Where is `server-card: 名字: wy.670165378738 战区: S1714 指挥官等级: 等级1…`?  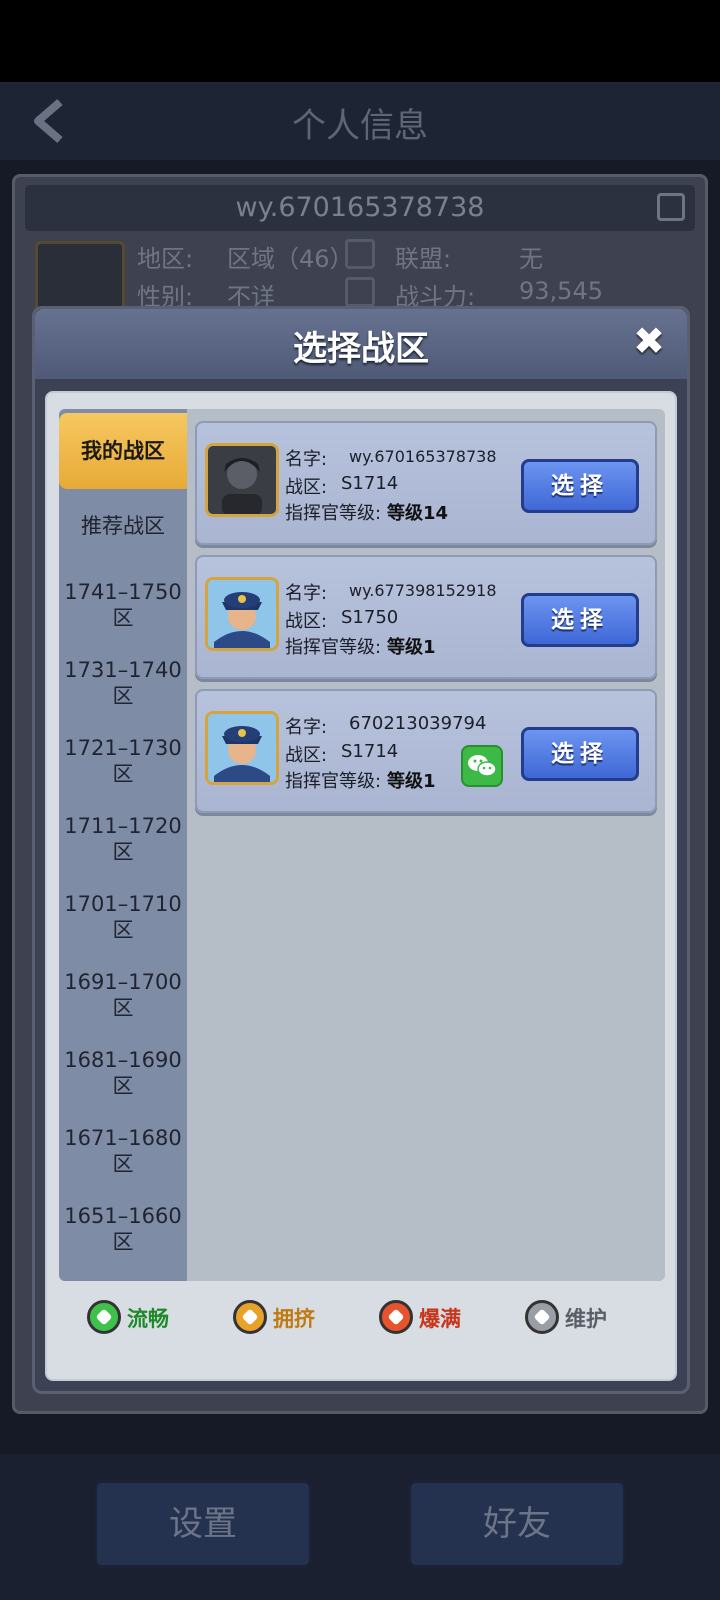 server-card: 名字: wy.670165378738 战区: S1714 指挥官等级: 等级1… is located at coordinates (426, 483).